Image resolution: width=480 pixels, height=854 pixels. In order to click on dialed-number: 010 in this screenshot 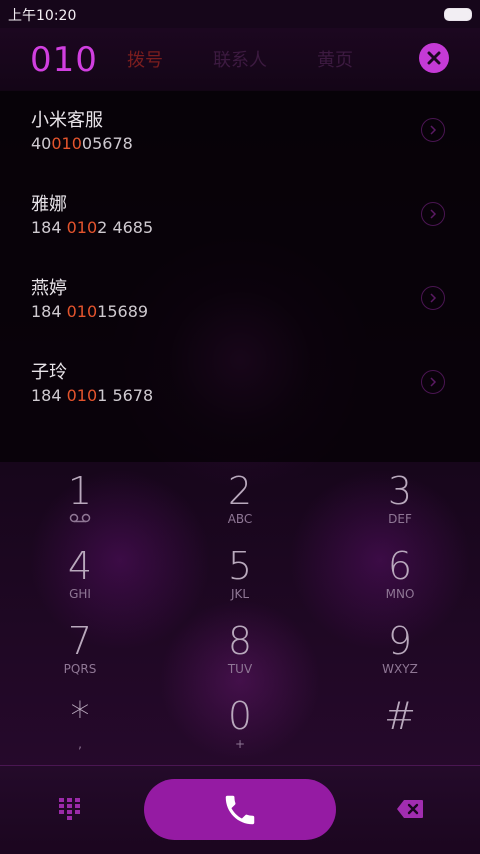, I will do `click(64, 60)`.